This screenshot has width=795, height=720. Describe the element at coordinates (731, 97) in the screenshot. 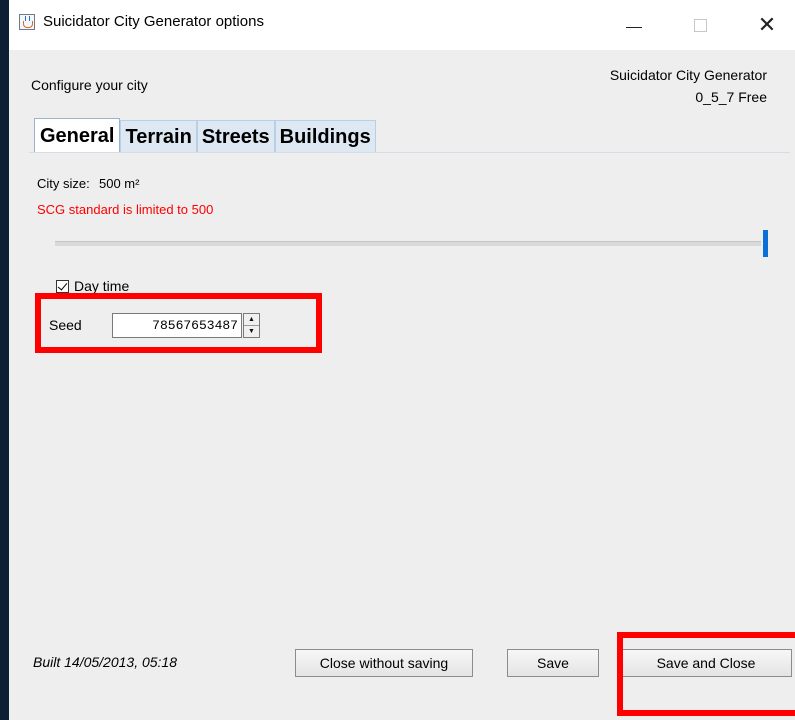

I see `version-label: 0_5_7 Free` at that location.